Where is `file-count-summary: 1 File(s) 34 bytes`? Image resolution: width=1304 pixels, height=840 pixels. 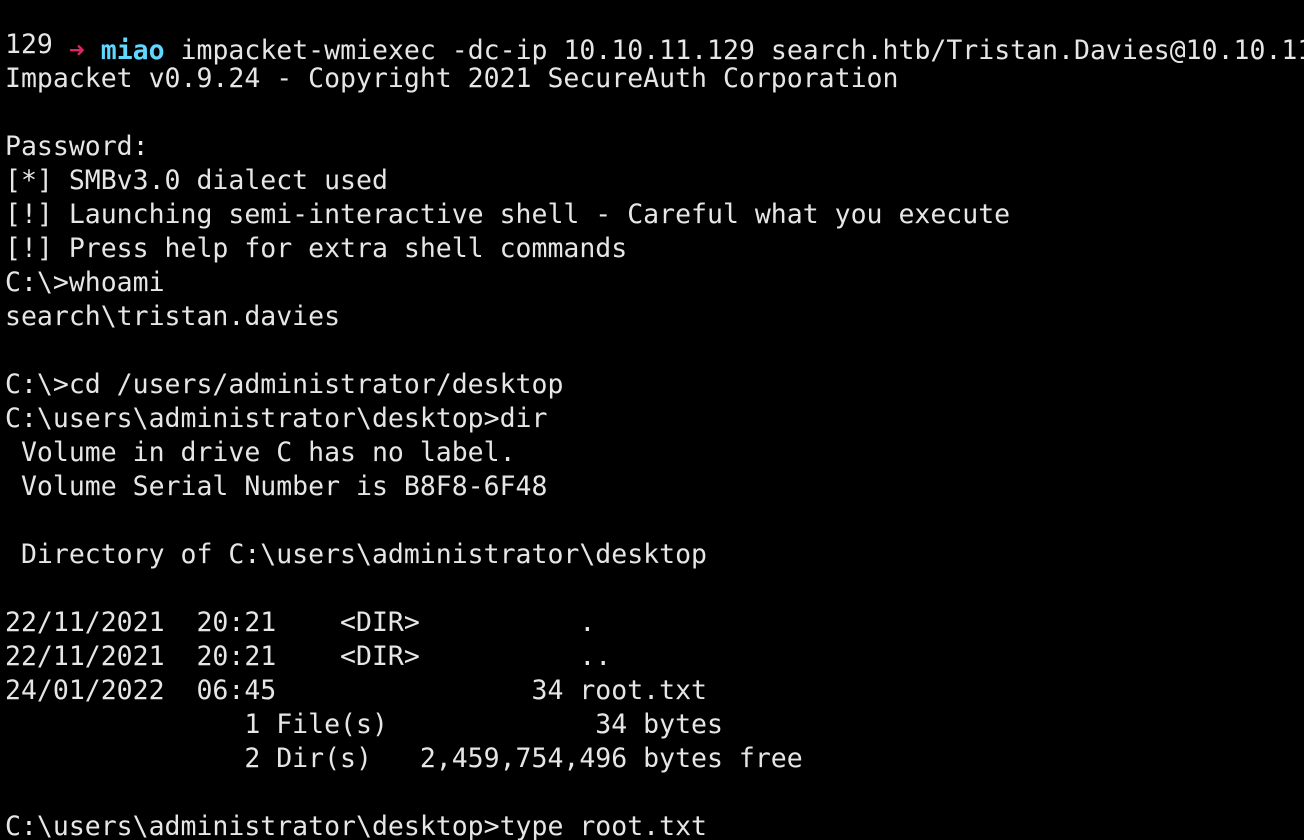 file-count-summary: 1 File(s) 34 bytes is located at coordinates (364, 724).